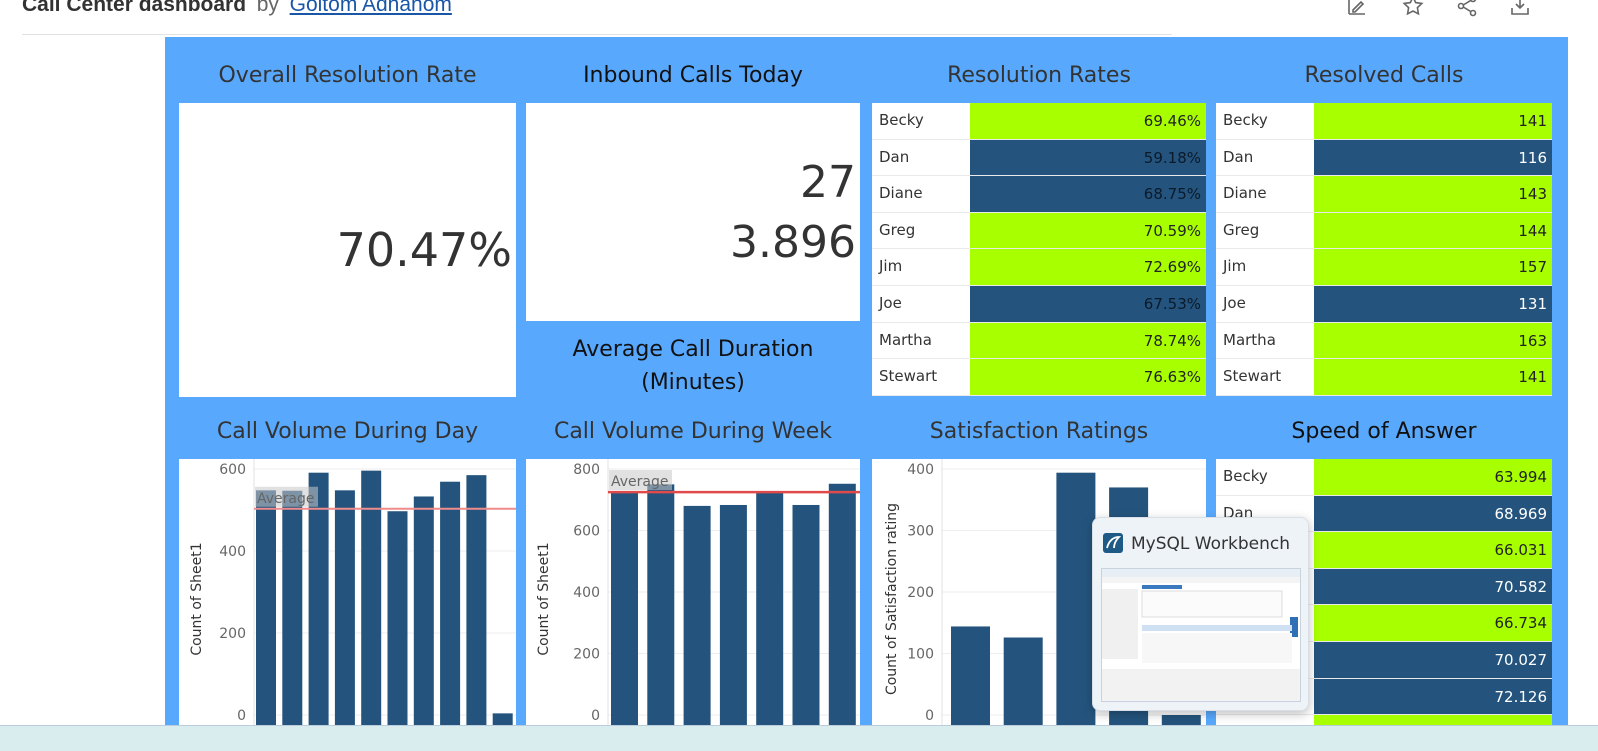  I want to click on table-row: Dan 59.18%, so click(1039, 158).